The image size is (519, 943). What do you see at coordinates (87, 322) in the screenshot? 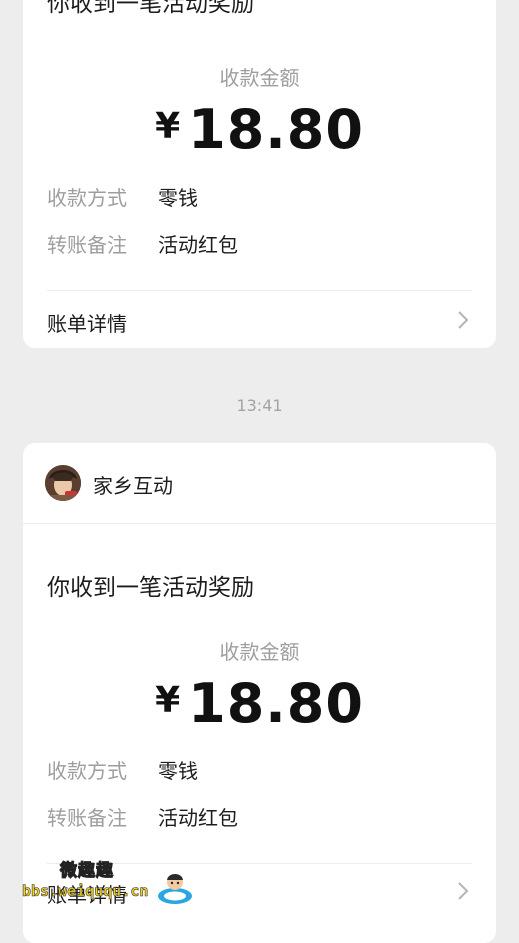
I see `bill-details-link: 账单详情` at bounding box center [87, 322].